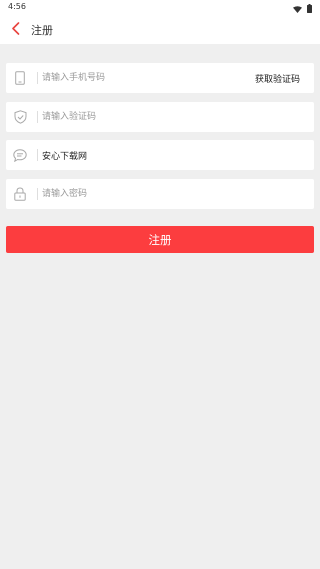 This screenshot has height=569, width=320. I want to click on chat-bubble-icon, so click(20, 155).